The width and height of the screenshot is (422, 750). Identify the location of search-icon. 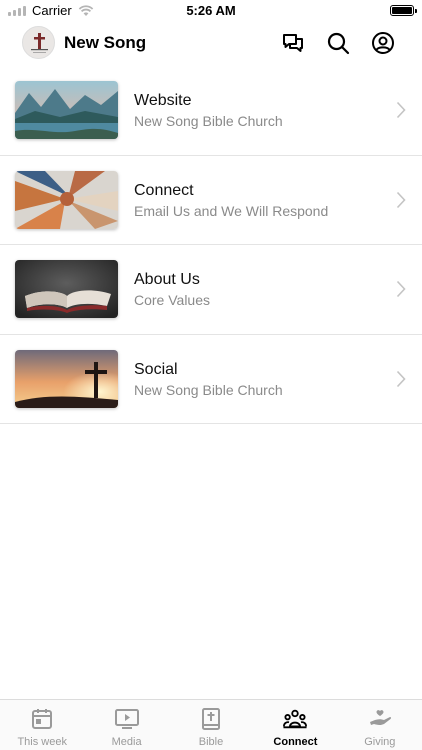
(338, 43).